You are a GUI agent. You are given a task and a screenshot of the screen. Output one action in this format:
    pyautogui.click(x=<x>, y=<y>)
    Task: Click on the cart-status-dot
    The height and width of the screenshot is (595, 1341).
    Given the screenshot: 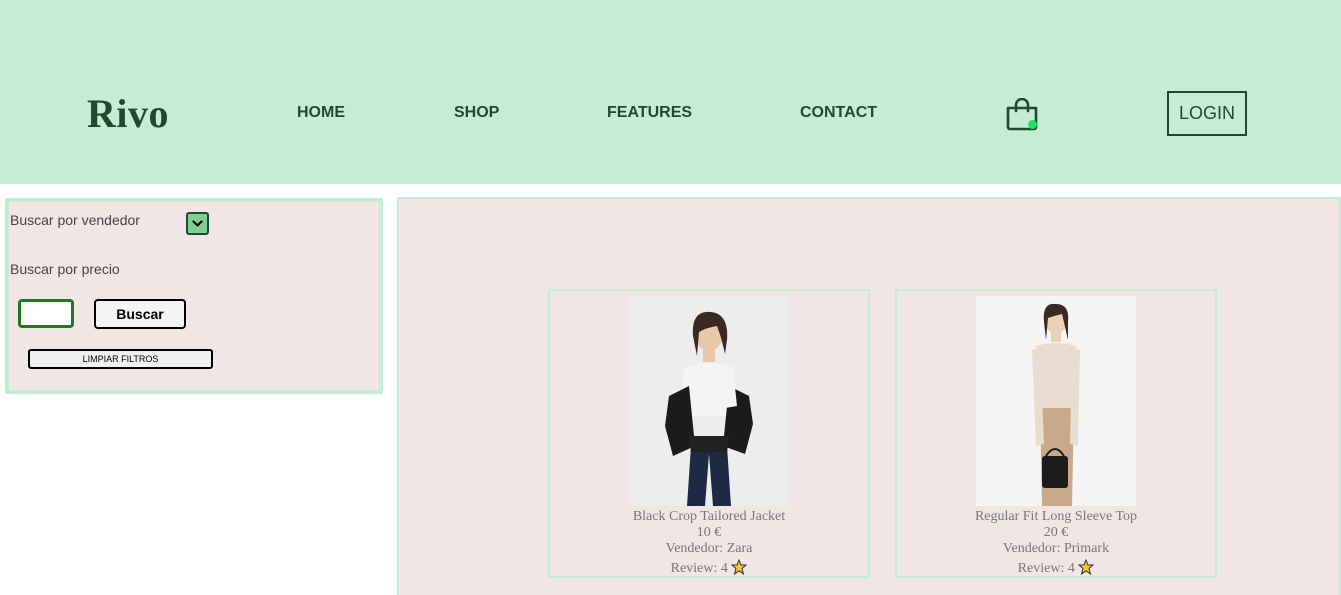 What is the action you would take?
    pyautogui.click(x=1032, y=124)
    